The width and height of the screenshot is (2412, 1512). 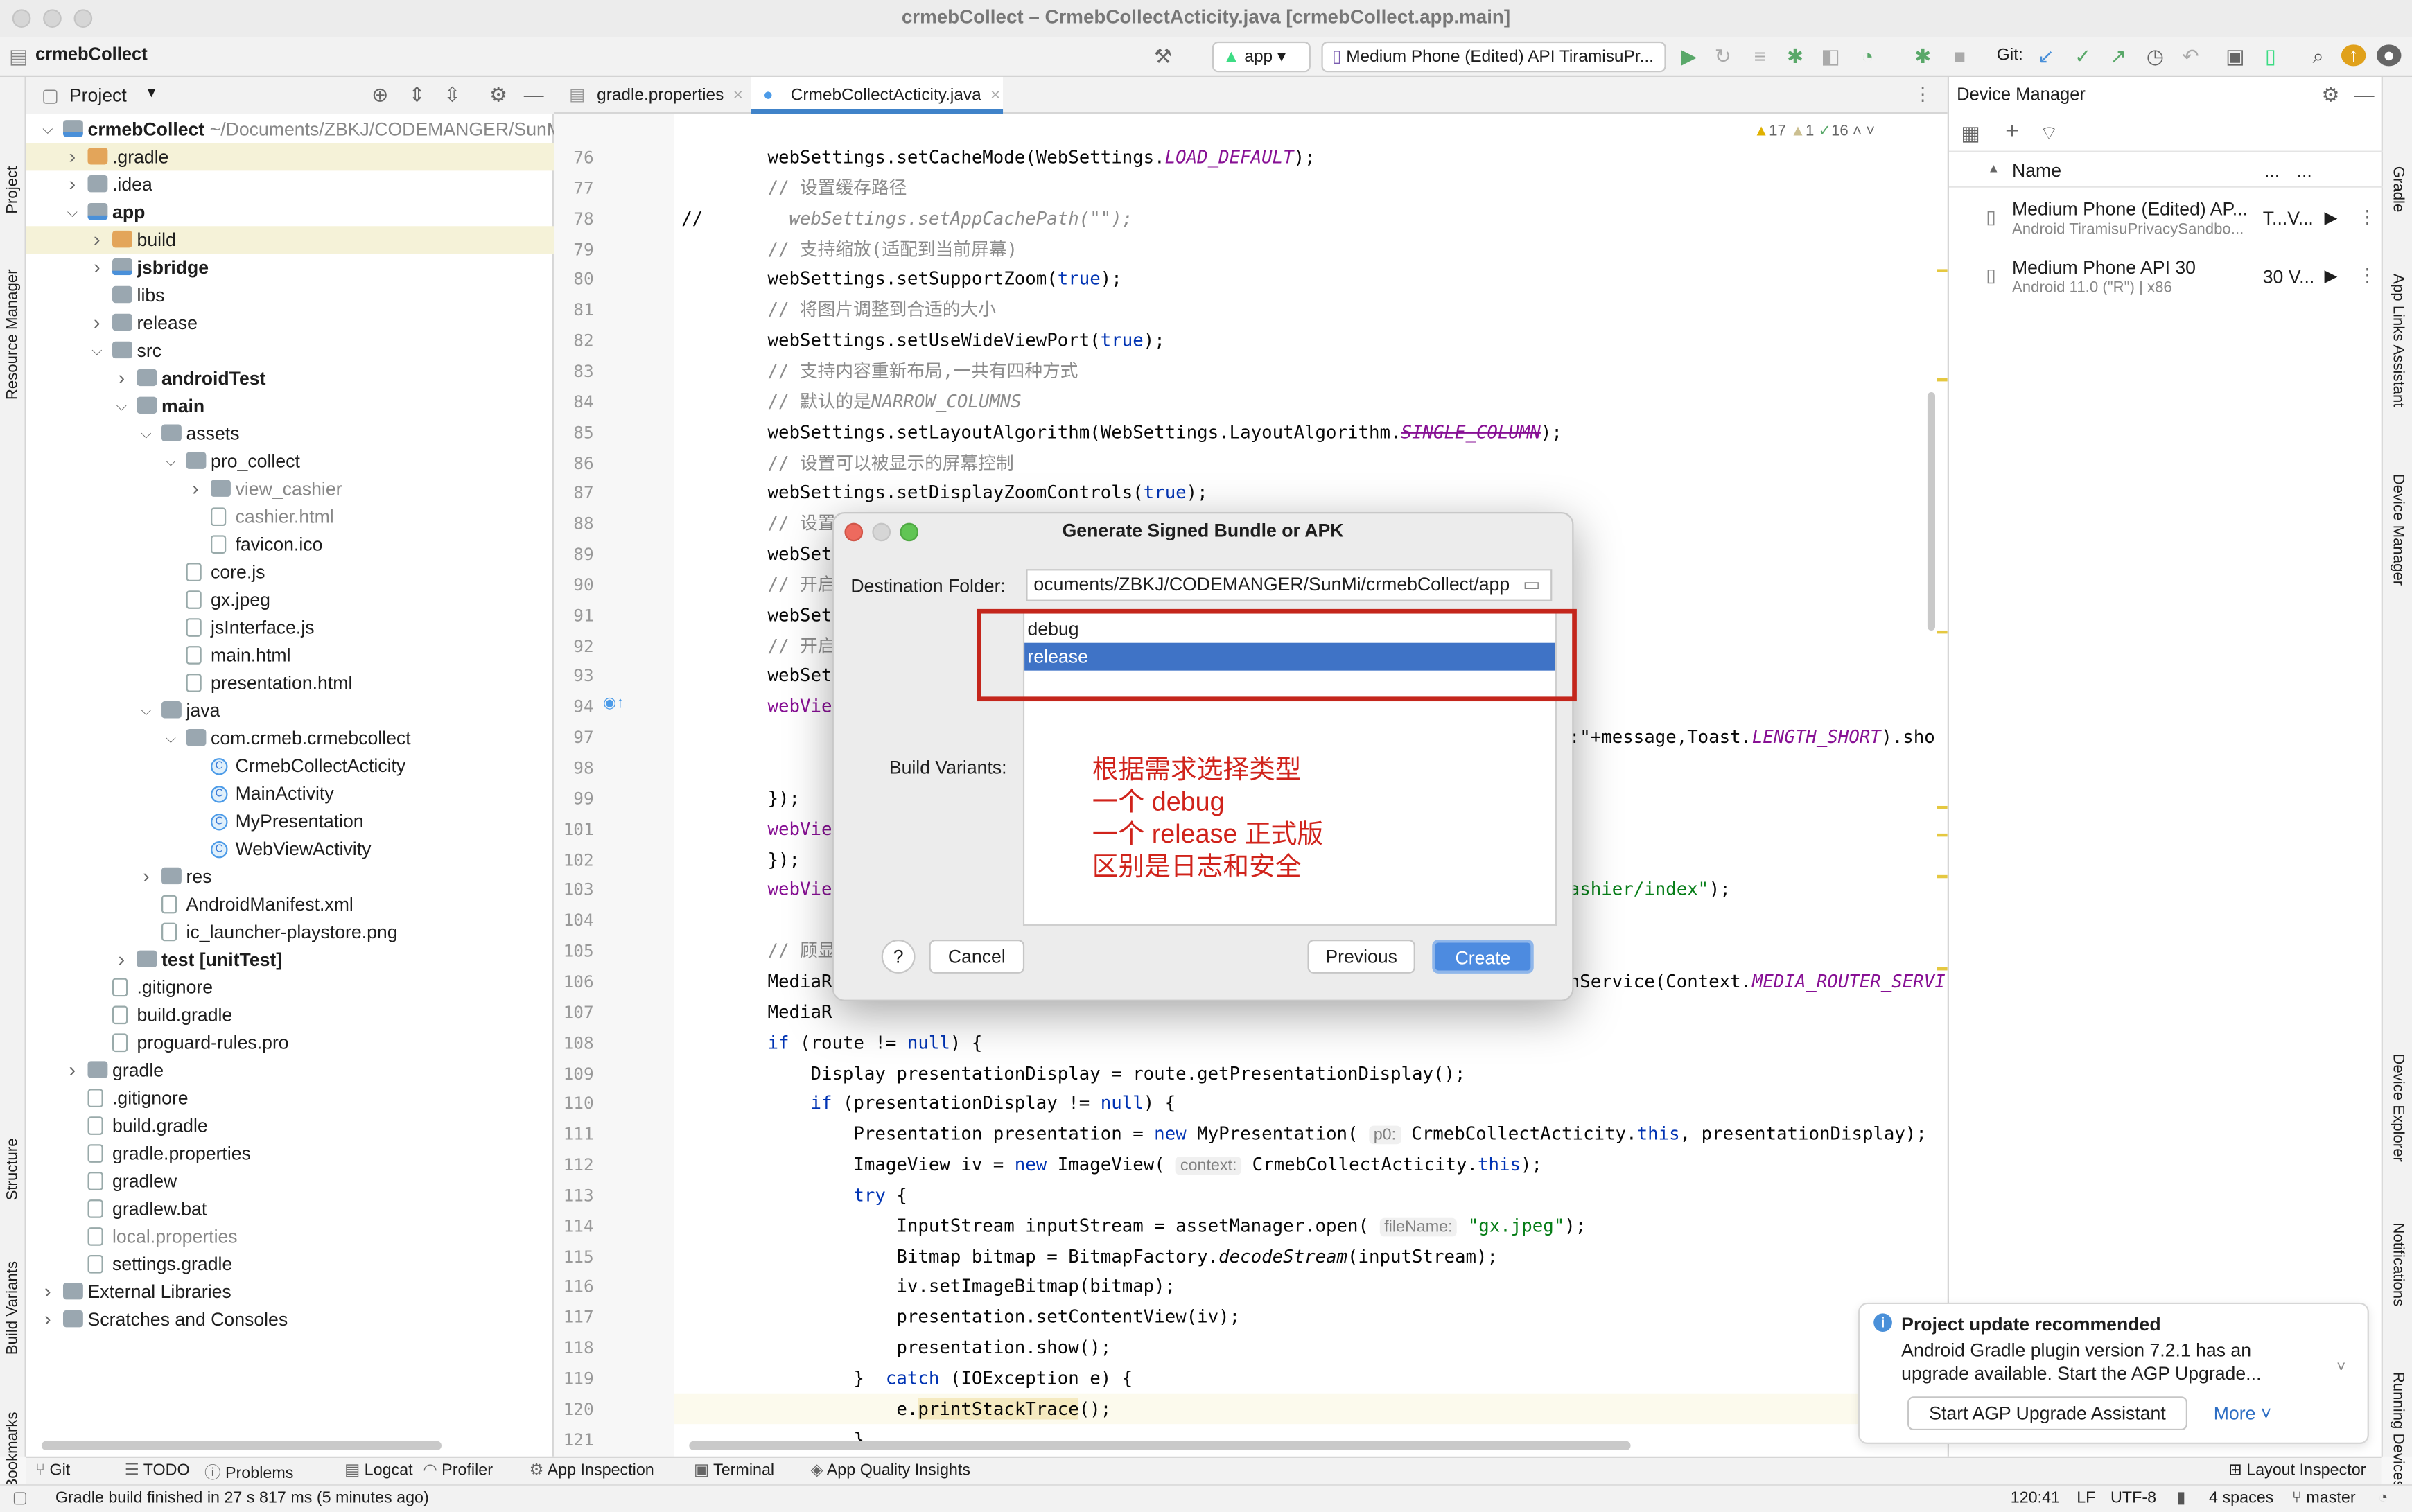 What do you see at coordinates (2241, 1497) in the screenshot?
I see `indent-setting: 4 spaces` at bounding box center [2241, 1497].